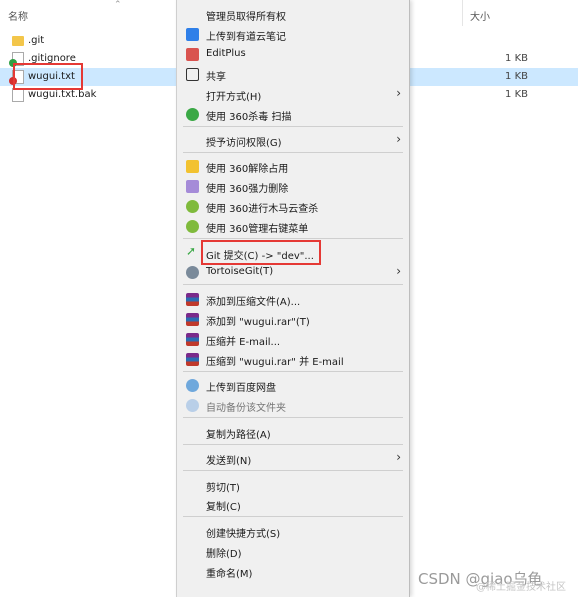  What do you see at coordinates (192, 206) in the screenshot?
I see `trojan-360-icon` at bounding box center [192, 206].